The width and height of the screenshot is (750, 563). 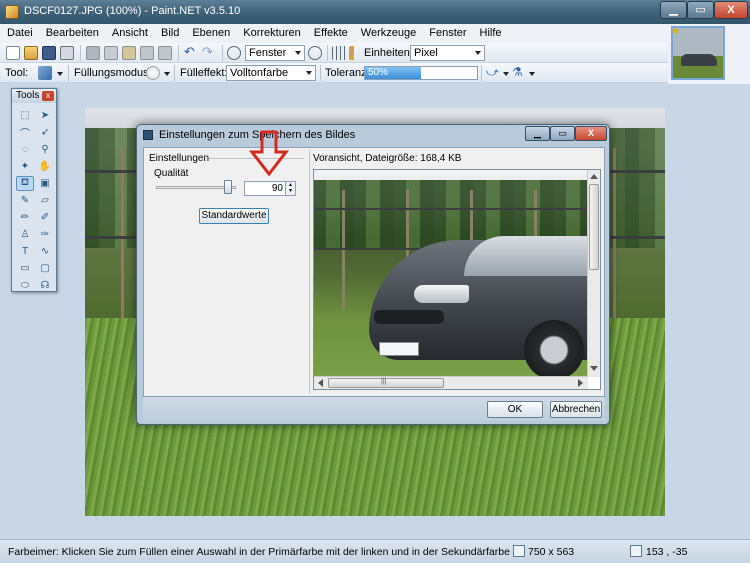 What do you see at coordinates (31, 53) in the screenshot?
I see `open-folder-icon` at bounding box center [31, 53].